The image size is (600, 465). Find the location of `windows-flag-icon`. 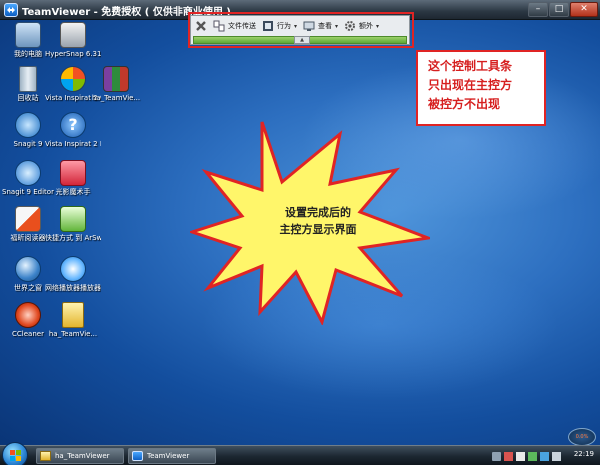

windows-flag-icon is located at coordinates (15, 455).